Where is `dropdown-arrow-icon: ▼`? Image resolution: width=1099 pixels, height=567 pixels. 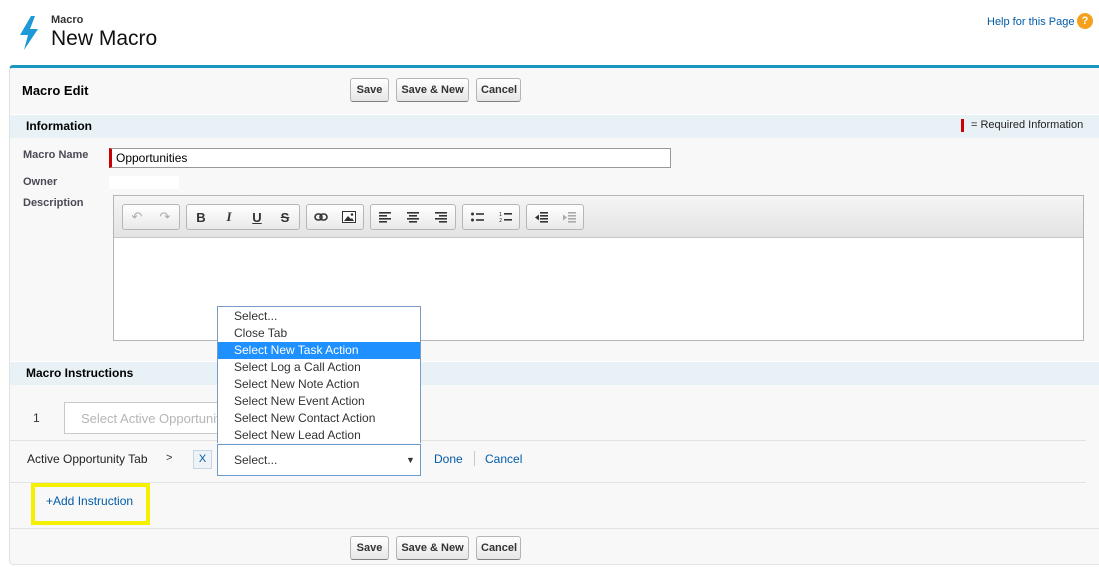 dropdown-arrow-icon: ▼ is located at coordinates (410, 460).